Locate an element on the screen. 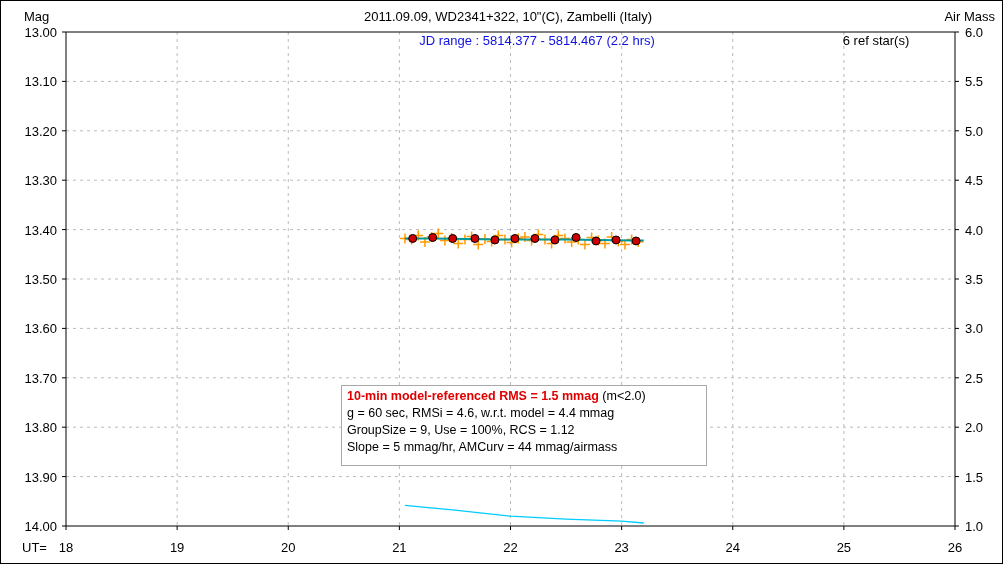 The width and height of the screenshot is (1003, 564). stats-line: Slope = 5 mmag/hr, AMCurv = 44 mmag/airmass is located at coordinates (483, 447).